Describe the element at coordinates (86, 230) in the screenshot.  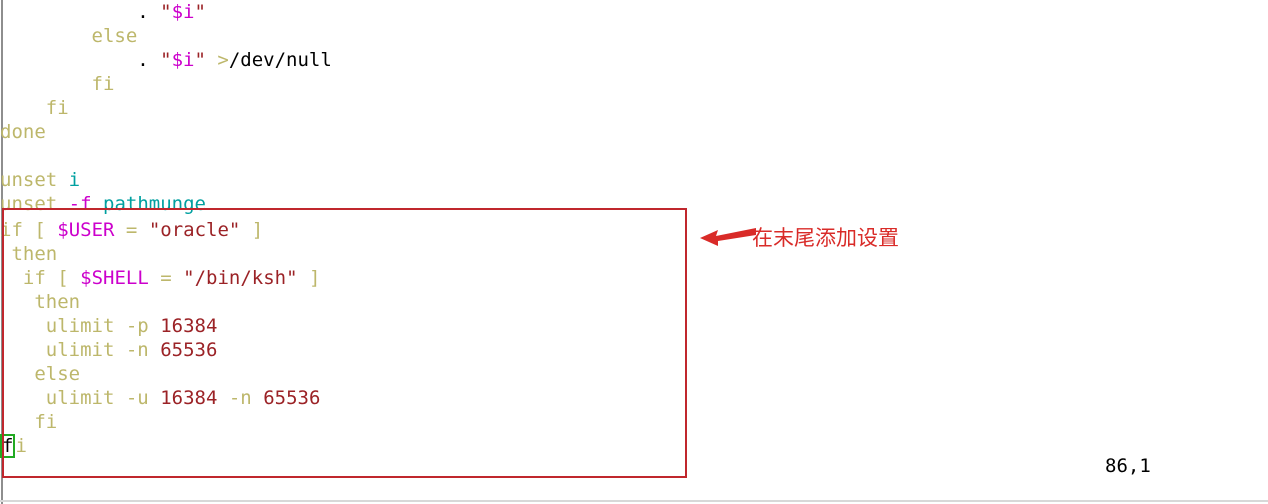
I see `code-token: $USER` at that location.